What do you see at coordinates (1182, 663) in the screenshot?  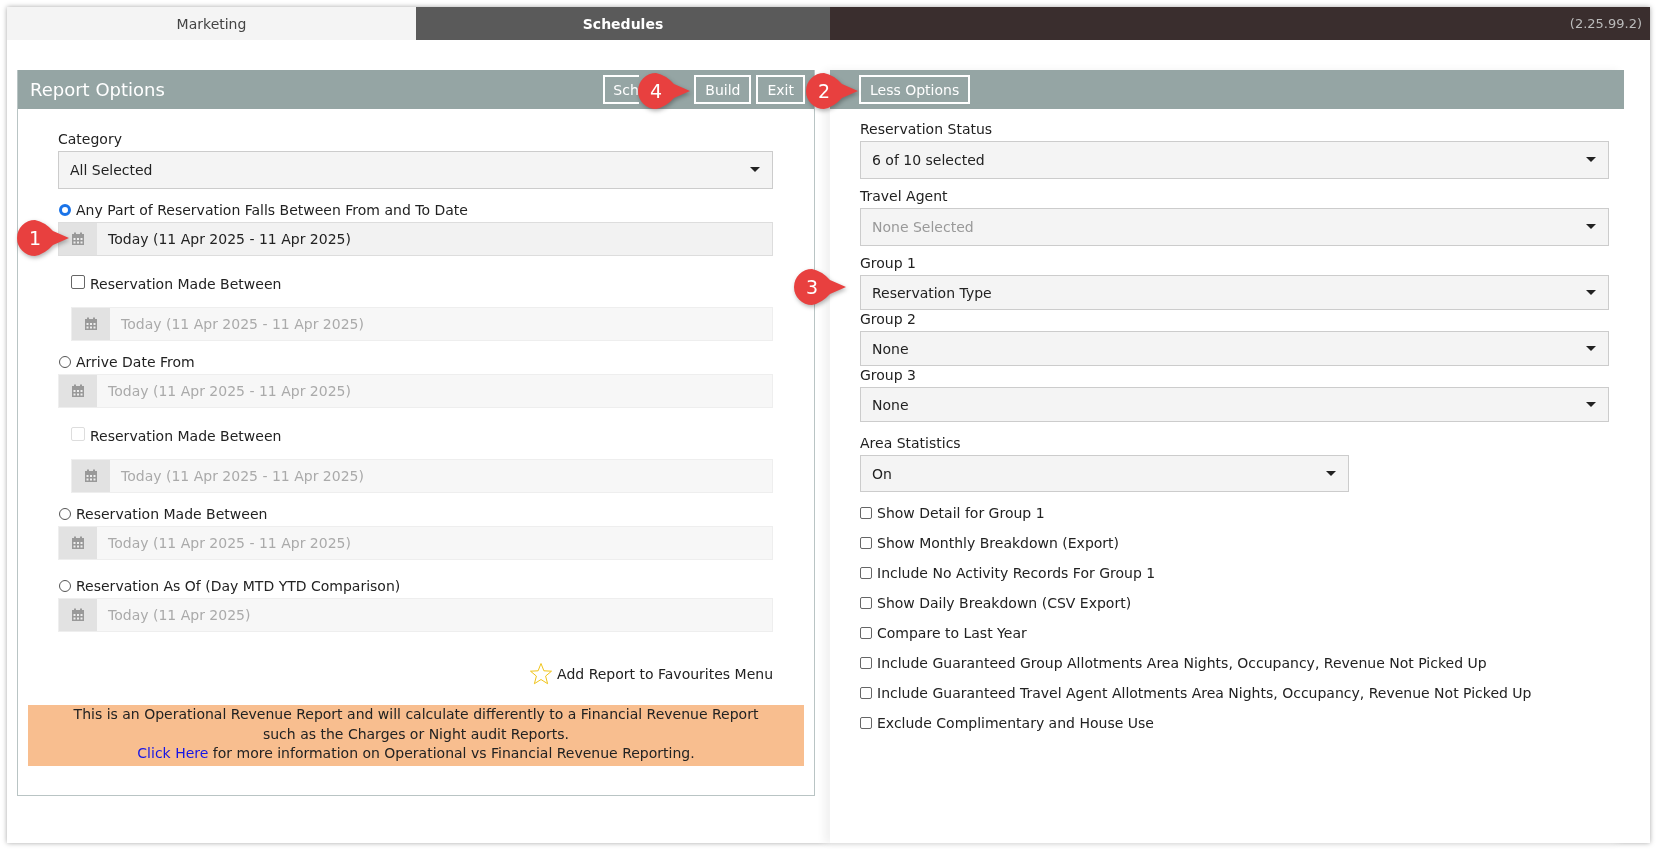 I see `checkbox-label: Include Guaranteed Group Allotments Area Nights, Occupancy, Revenue Not Picked Up` at bounding box center [1182, 663].